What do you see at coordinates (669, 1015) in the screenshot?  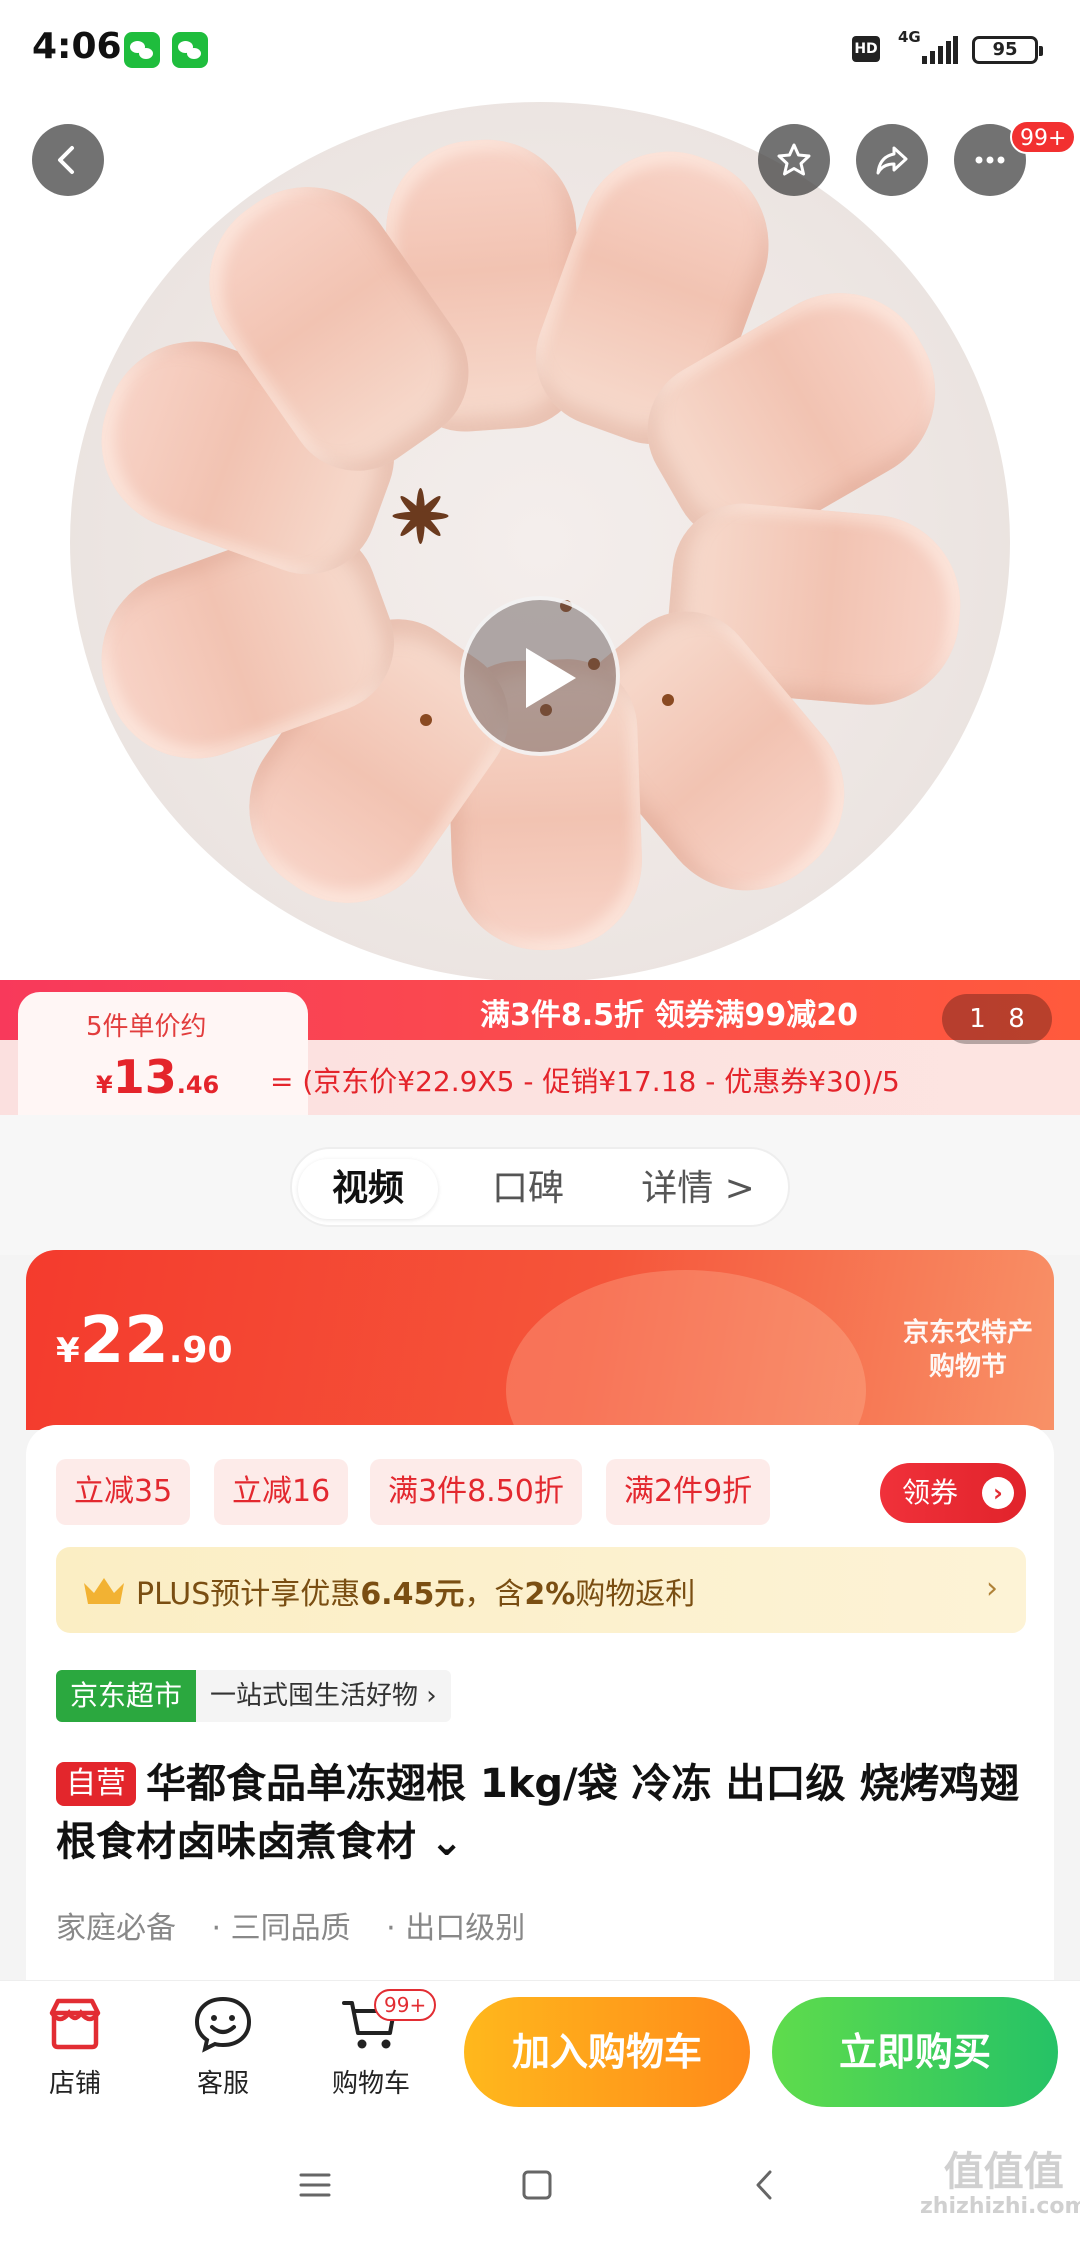 I see `promo-title: 满3件8.5折 领券满99减20` at bounding box center [669, 1015].